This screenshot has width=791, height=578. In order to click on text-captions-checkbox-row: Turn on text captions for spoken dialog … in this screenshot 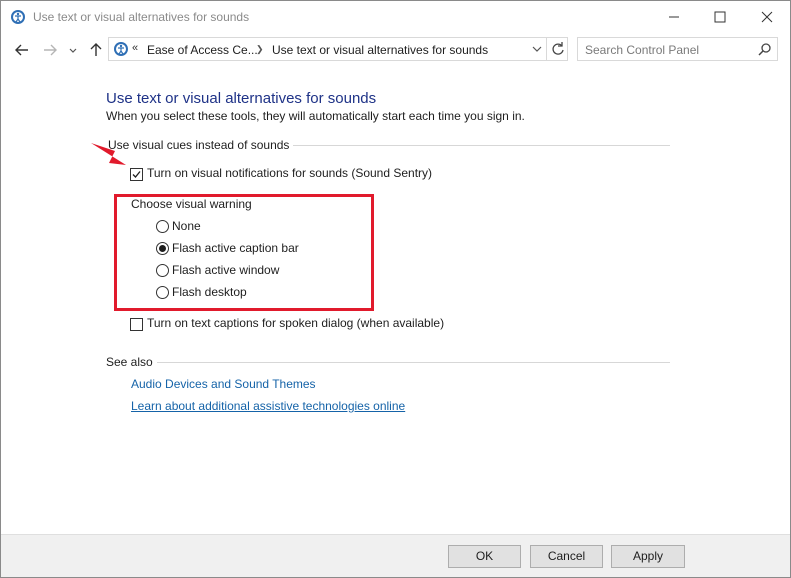, I will do `click(295, 325)`.